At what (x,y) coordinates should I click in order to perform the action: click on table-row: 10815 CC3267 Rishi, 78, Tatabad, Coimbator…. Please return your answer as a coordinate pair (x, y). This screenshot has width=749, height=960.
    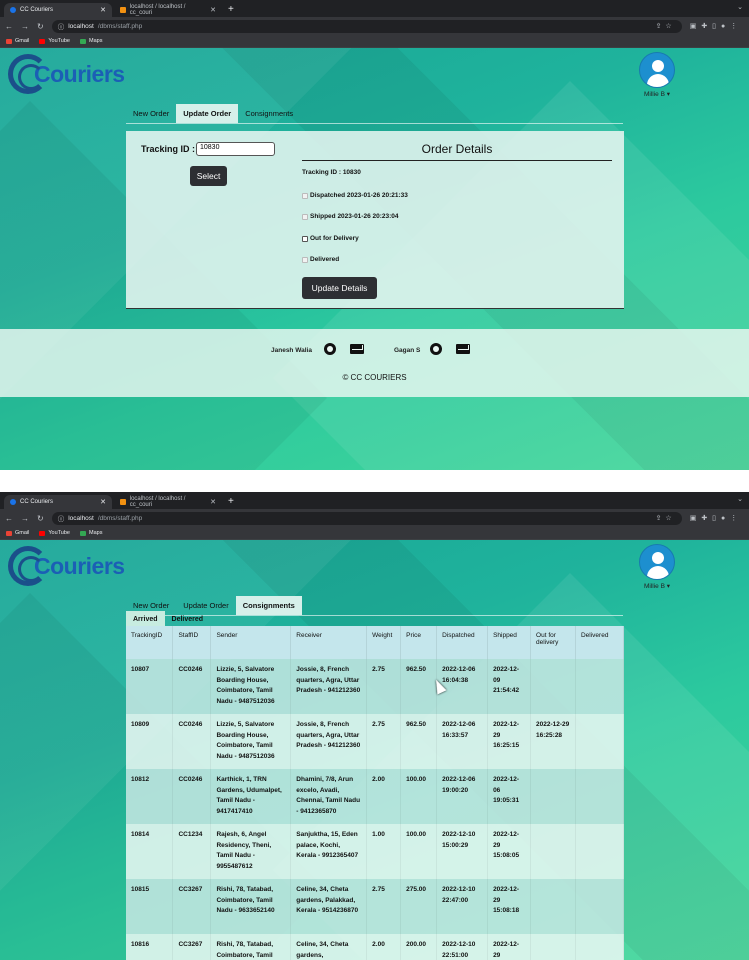
    Looking at the image, I should click on (375, 906).